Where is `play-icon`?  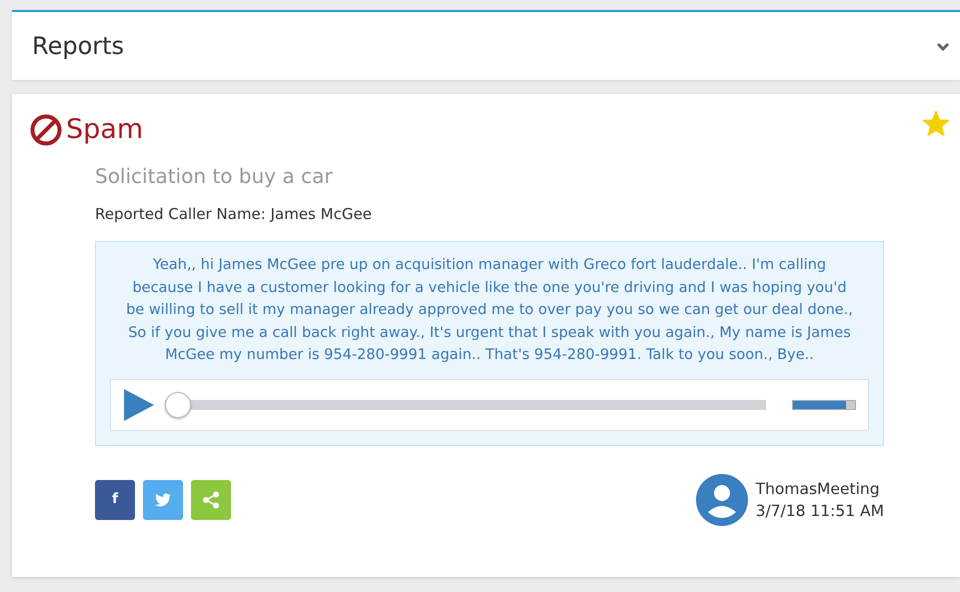
play-icon is located at coordinates (139, 405).